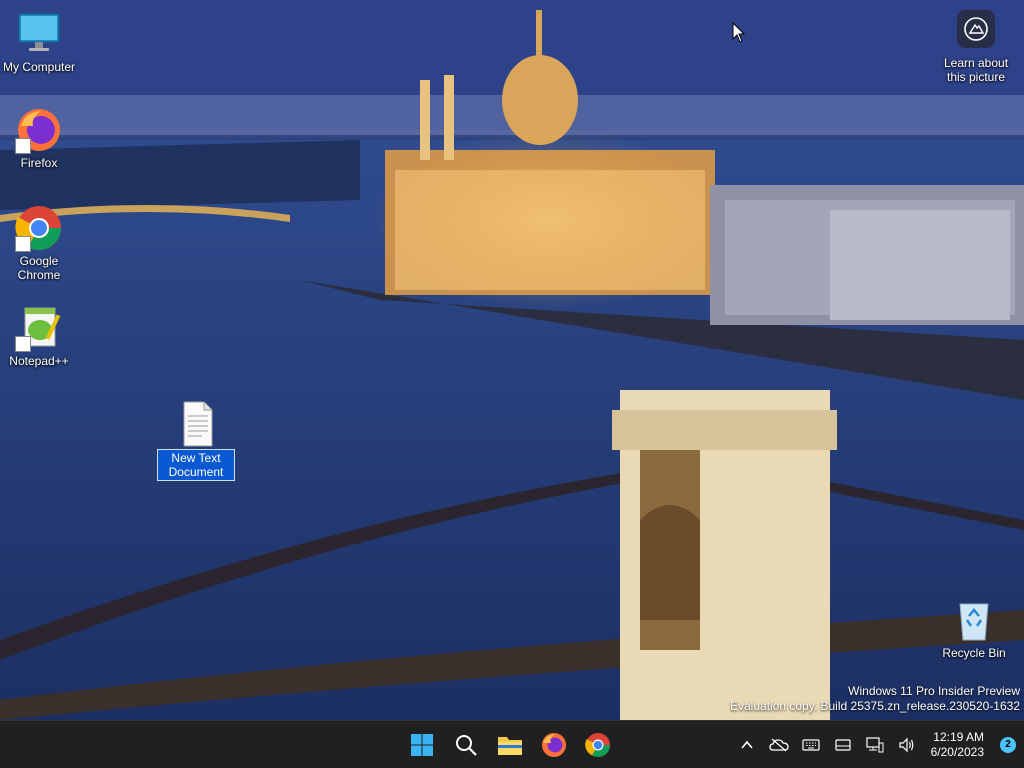  Describe the element at coordinates (976, 70) in the screenshot. I see `learn-about-picture-label: Learn about this picture` at that location.